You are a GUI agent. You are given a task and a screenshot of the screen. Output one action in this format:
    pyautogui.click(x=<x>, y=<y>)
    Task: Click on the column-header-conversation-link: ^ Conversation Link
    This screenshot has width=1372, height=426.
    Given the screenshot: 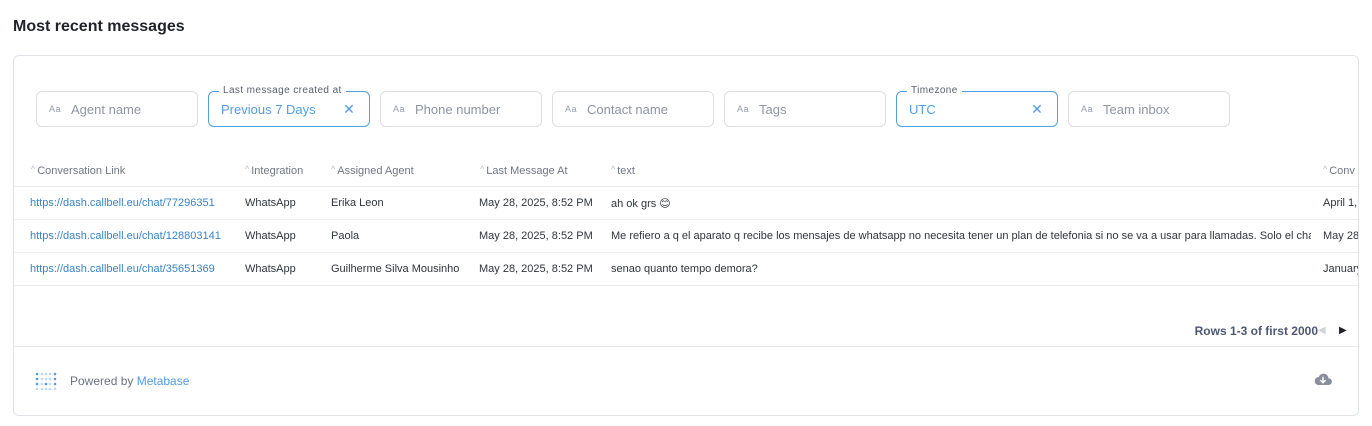 What is the action you would take?
    pyautogui.click(x=78, y=170)
    